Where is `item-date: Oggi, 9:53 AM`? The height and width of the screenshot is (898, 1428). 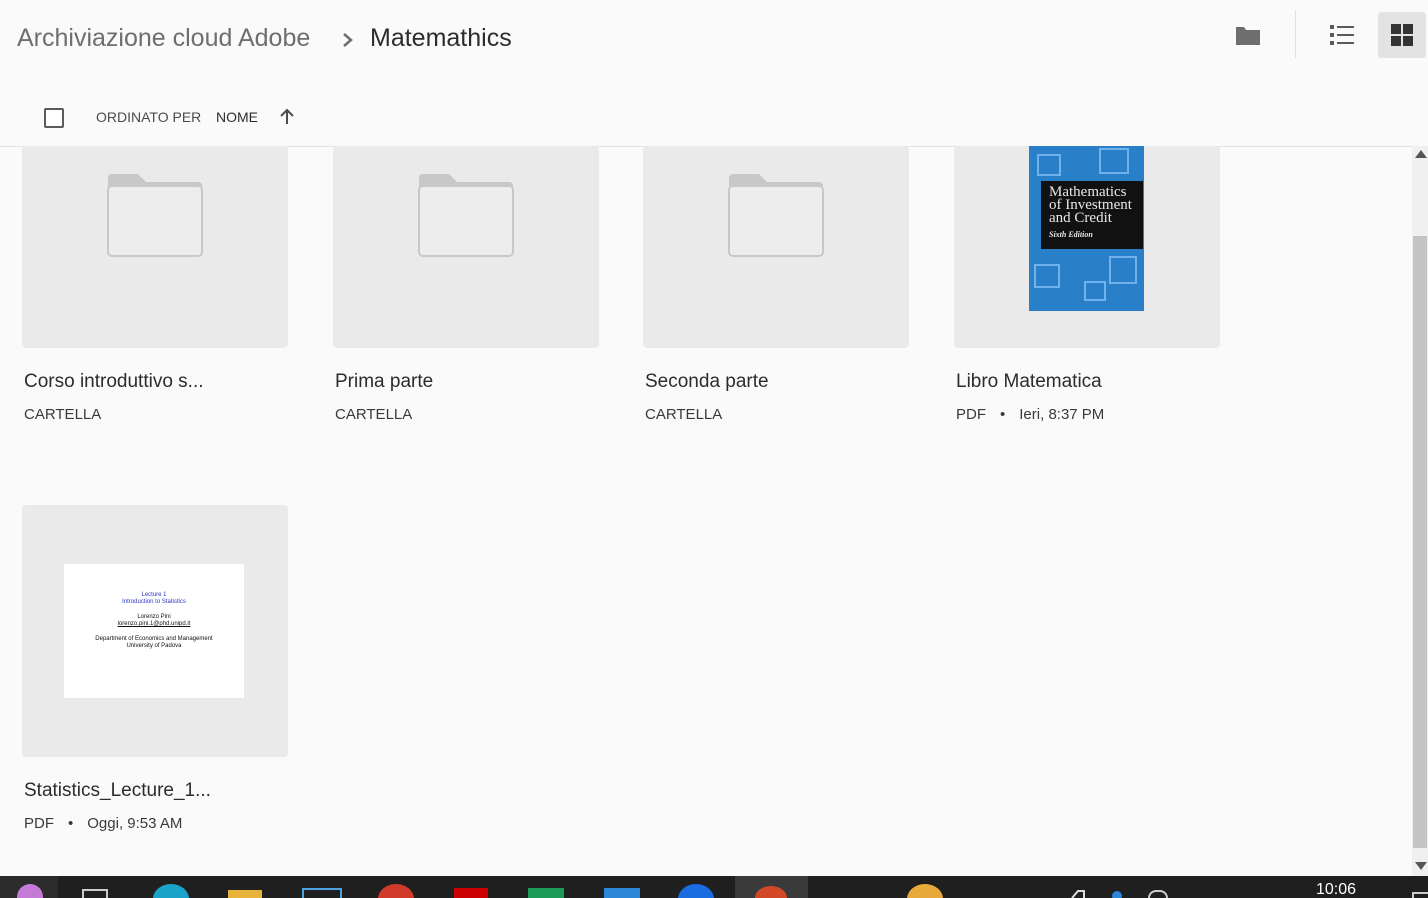 item-date: Oggi, 9:53 AM is located at coordinates (135, 823).